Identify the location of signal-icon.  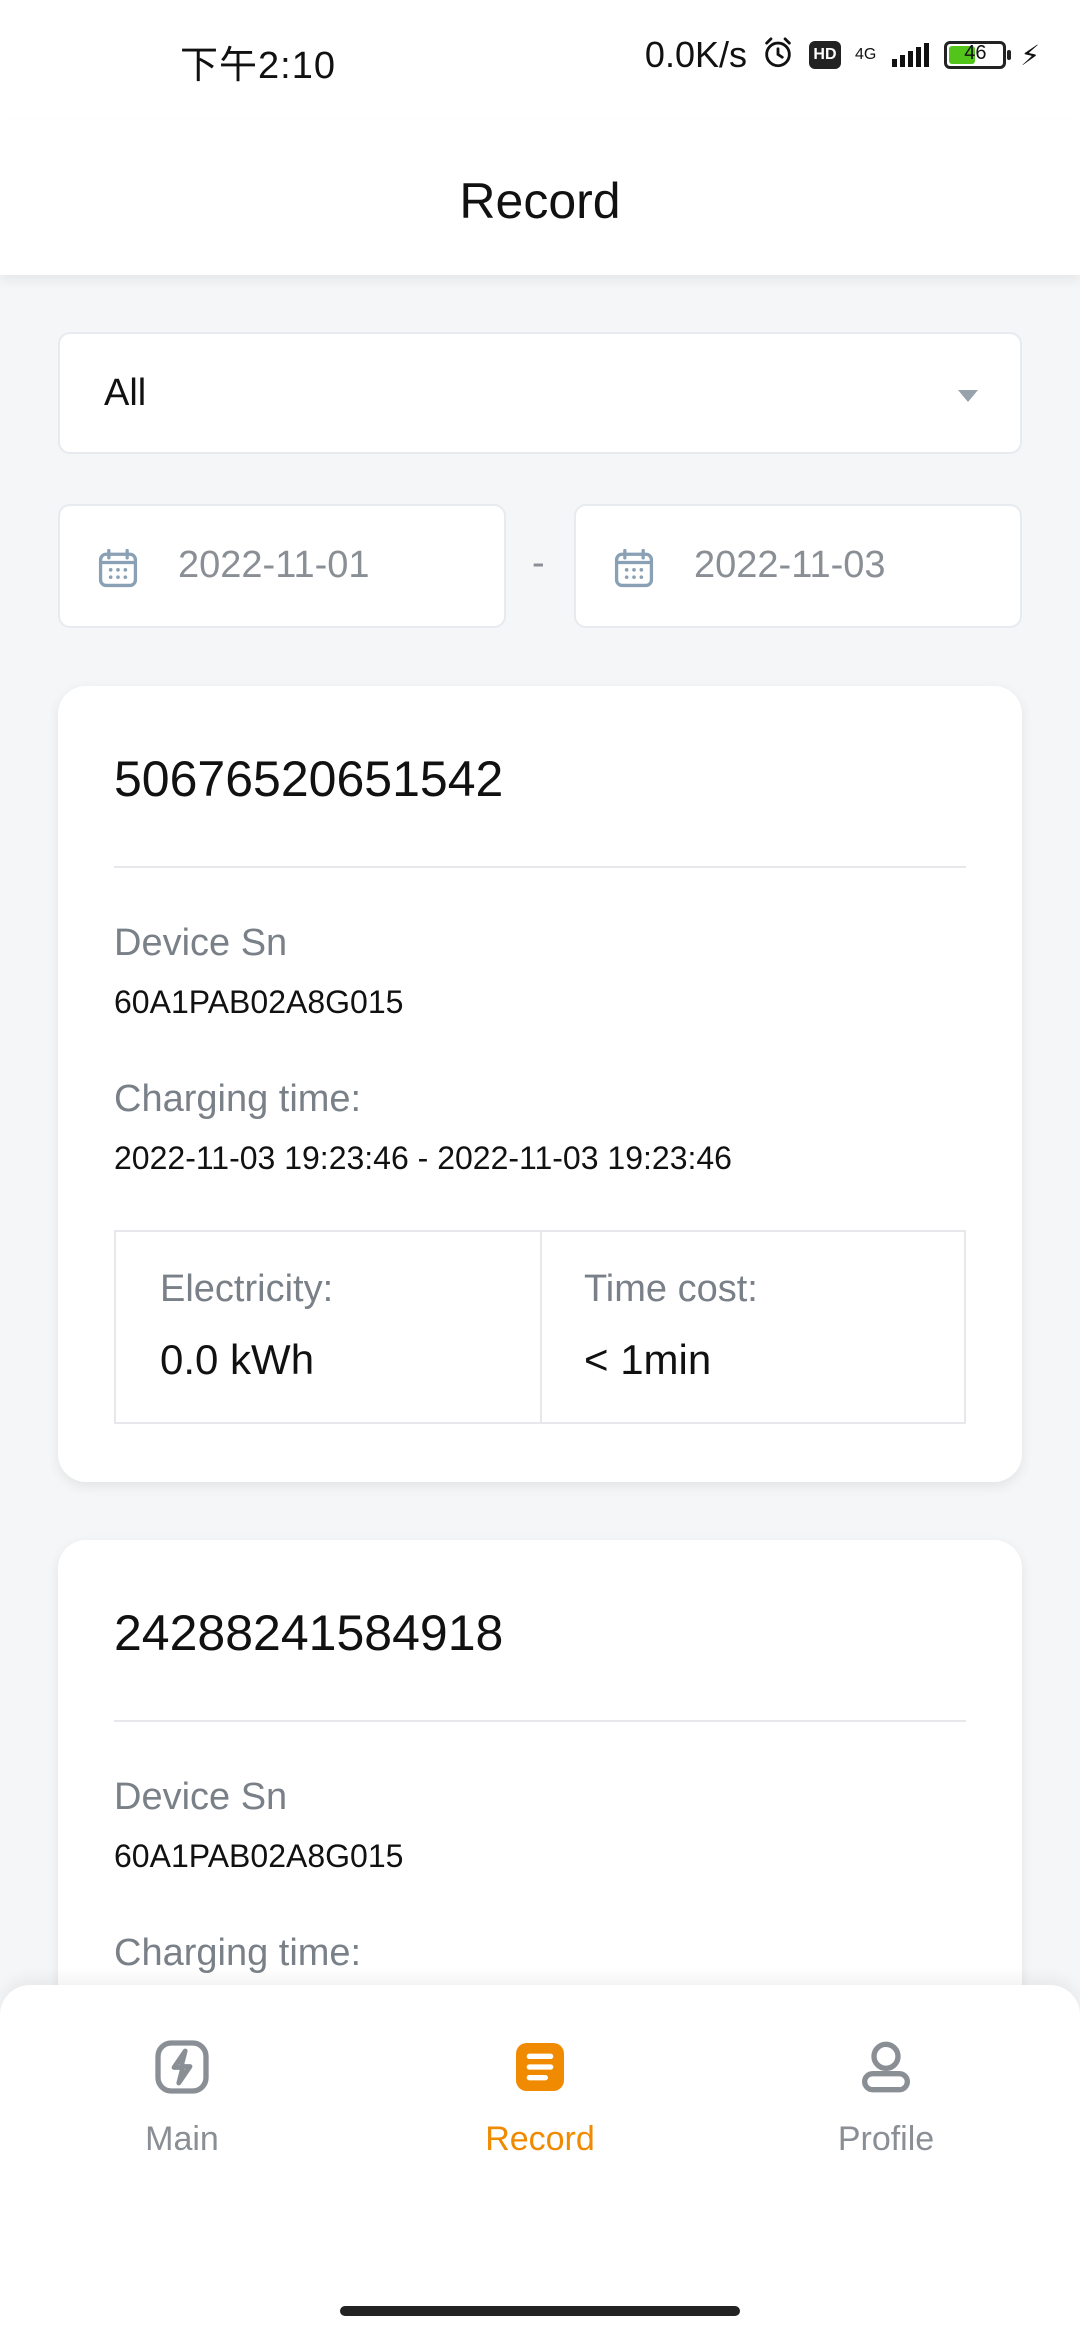
(910, 55).